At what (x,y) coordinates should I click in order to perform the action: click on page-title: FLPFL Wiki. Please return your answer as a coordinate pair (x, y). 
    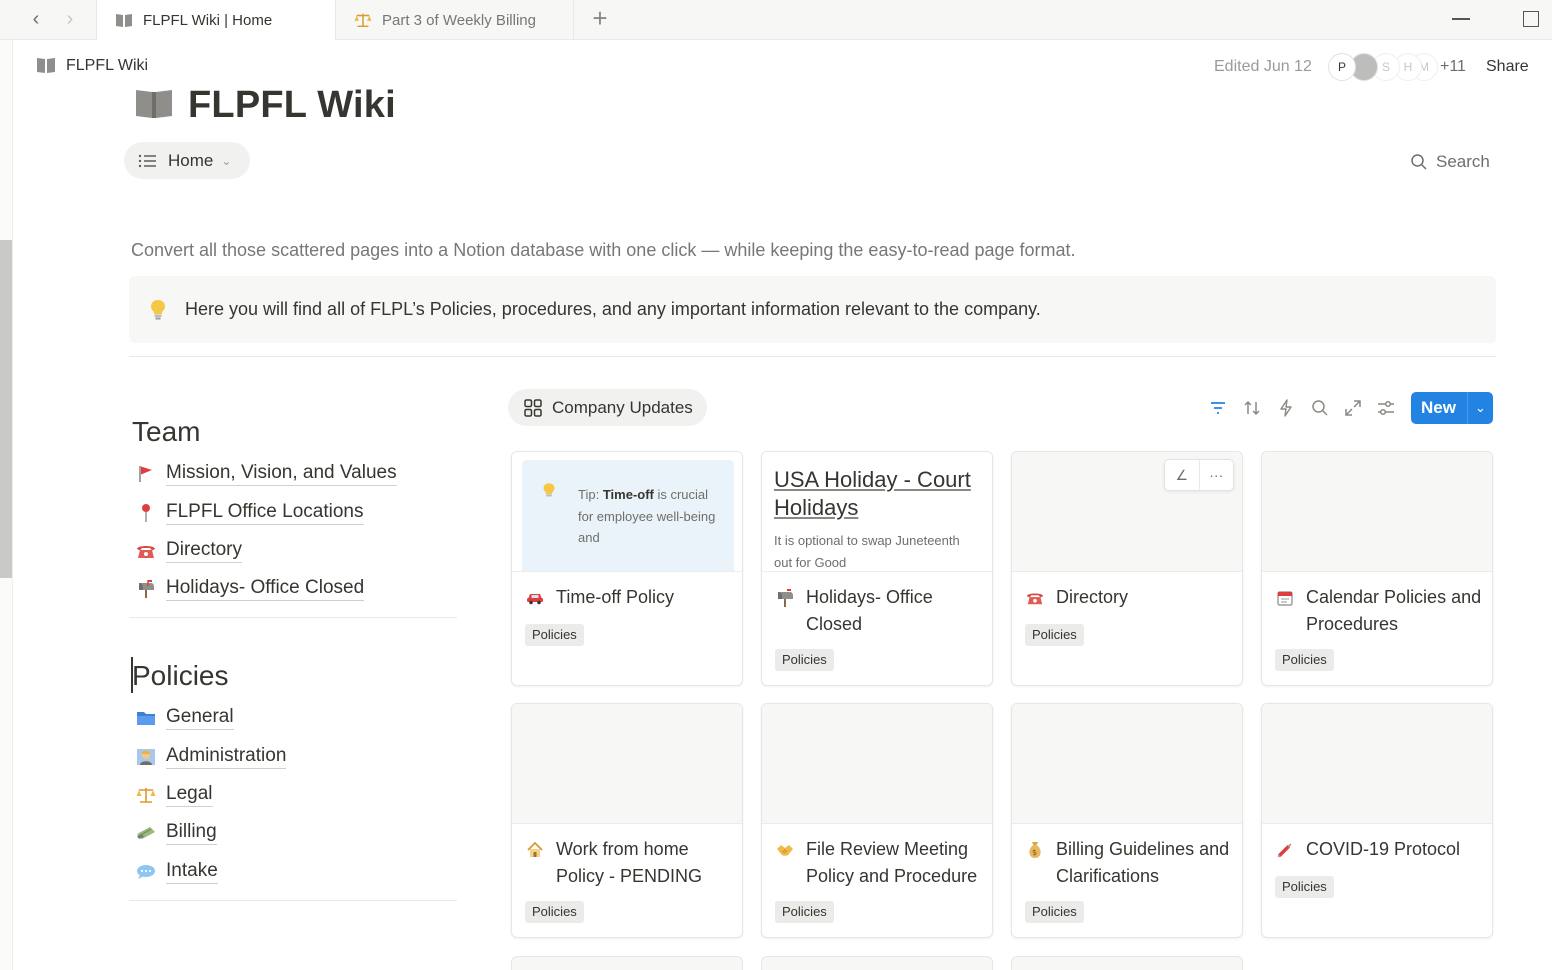
    Looking at the image, I should click on (265, 105).